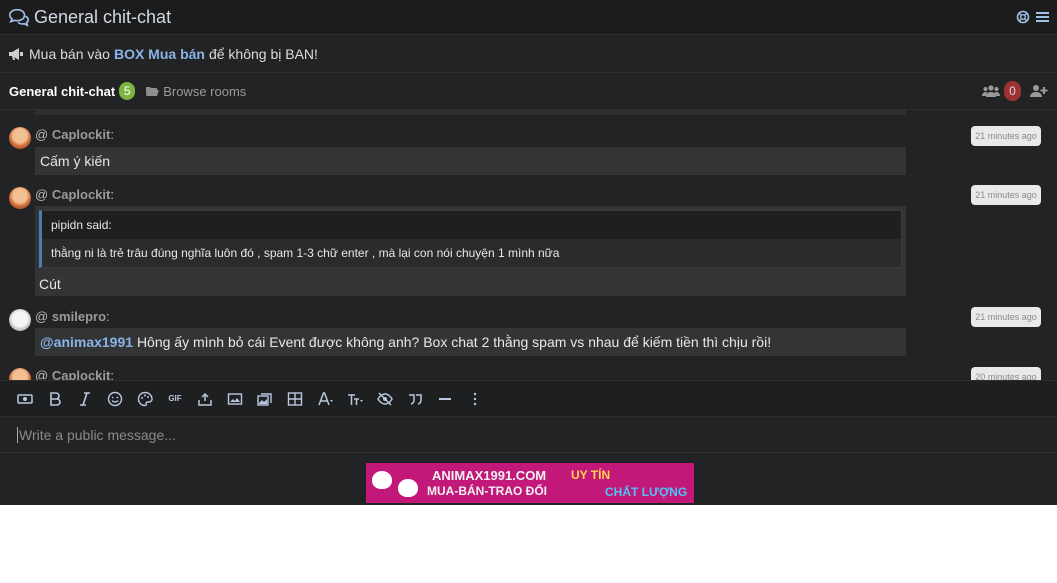  What do you see at coordinates (75, 161) in the screenshot?
I see `message-text: Cấm ý kiến` at bounding box center [75, 161].